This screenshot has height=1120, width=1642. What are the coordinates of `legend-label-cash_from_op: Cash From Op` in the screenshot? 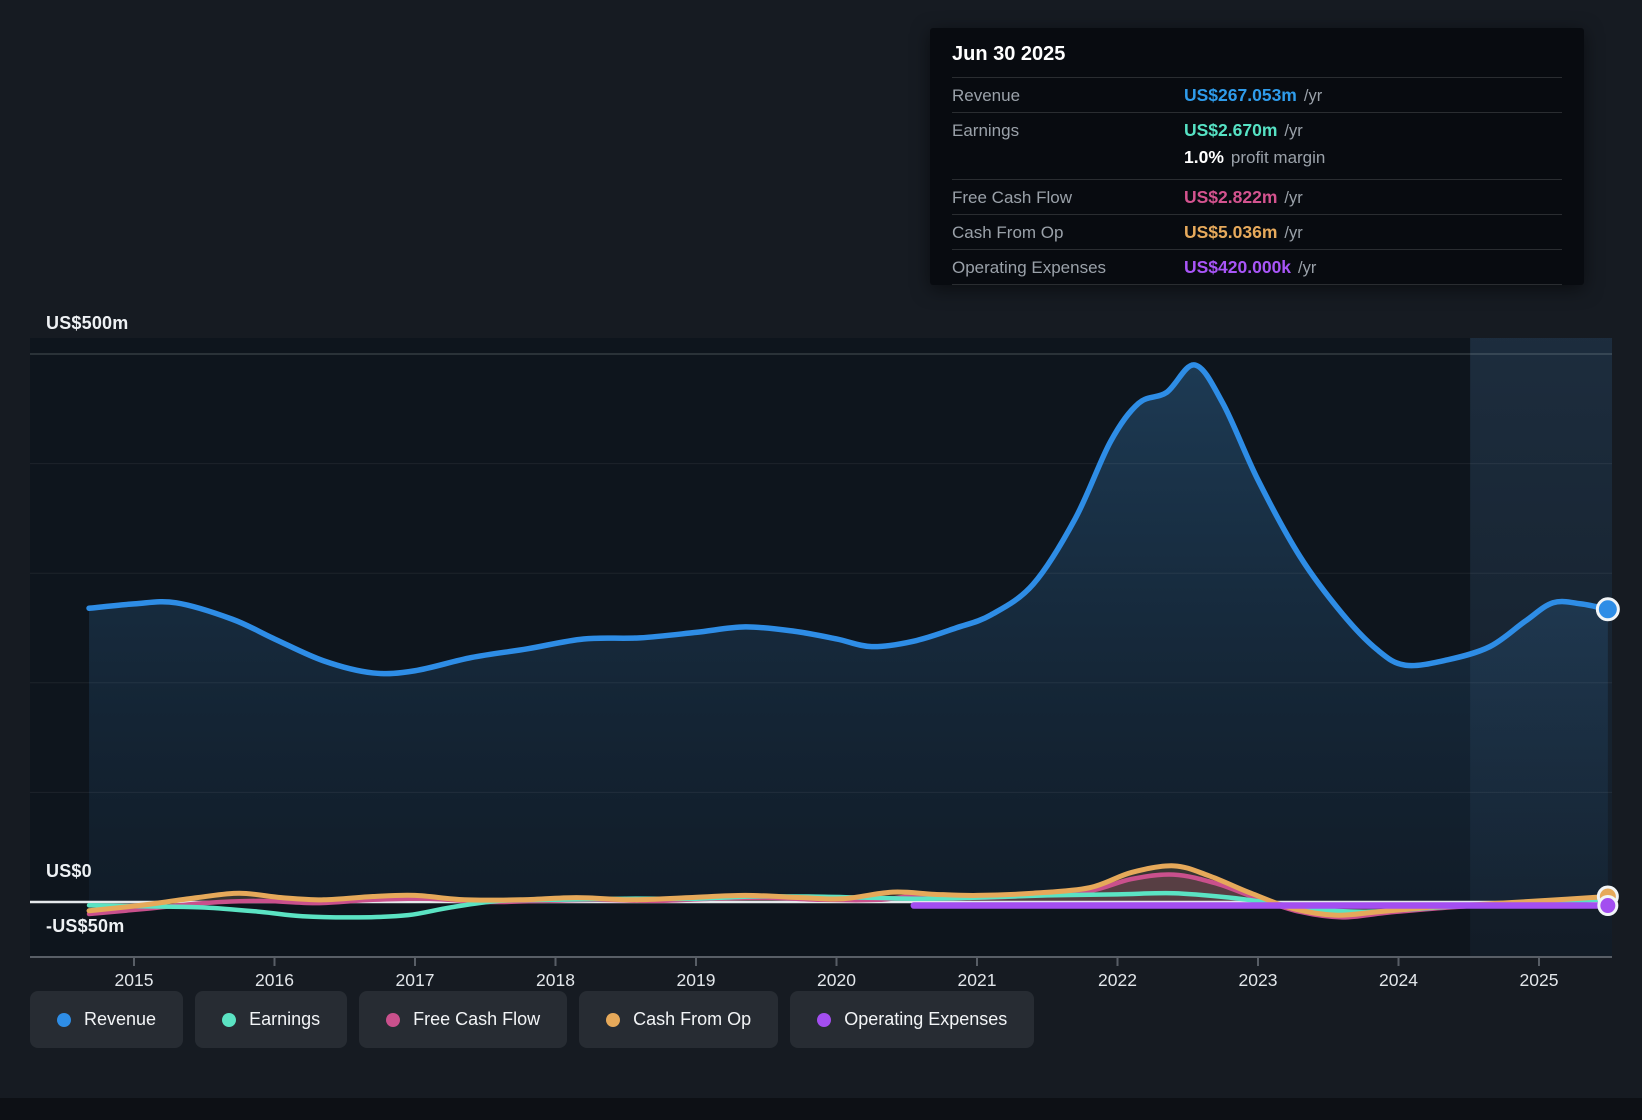 It's located at (692, 1019).